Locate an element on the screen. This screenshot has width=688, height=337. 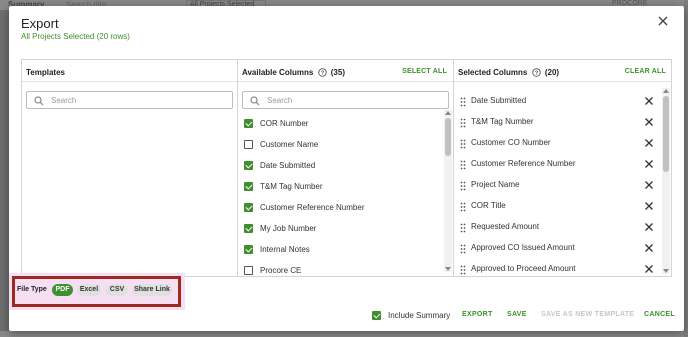
available-column-item: My Job Number is located at coordinates (342, 229).